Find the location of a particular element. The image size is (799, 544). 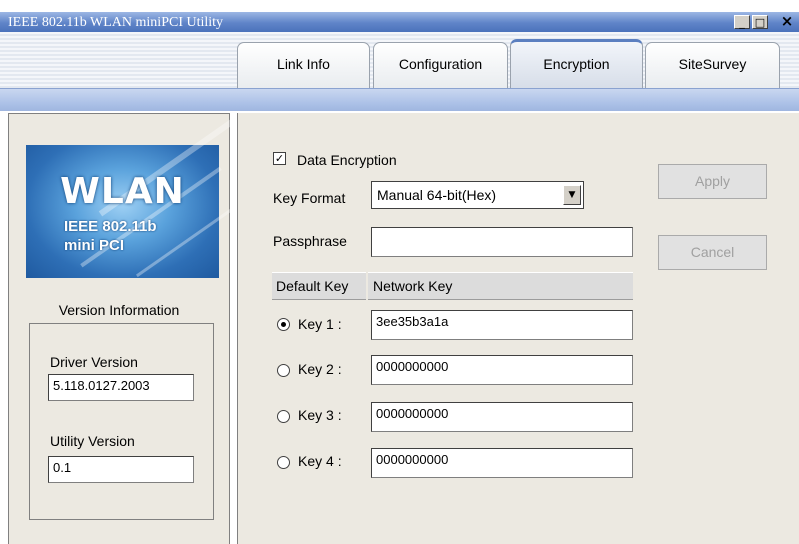

key3-label: Key 3 : is located at coordinates (320, 415).